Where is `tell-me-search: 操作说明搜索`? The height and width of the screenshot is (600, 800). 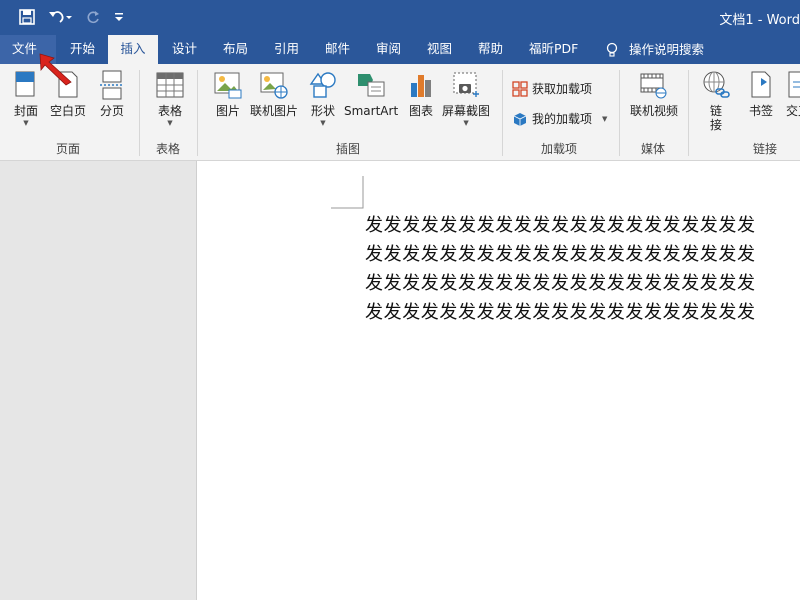 tell-me-search: 操作说明搜索 is located at coordinates (654, 49).